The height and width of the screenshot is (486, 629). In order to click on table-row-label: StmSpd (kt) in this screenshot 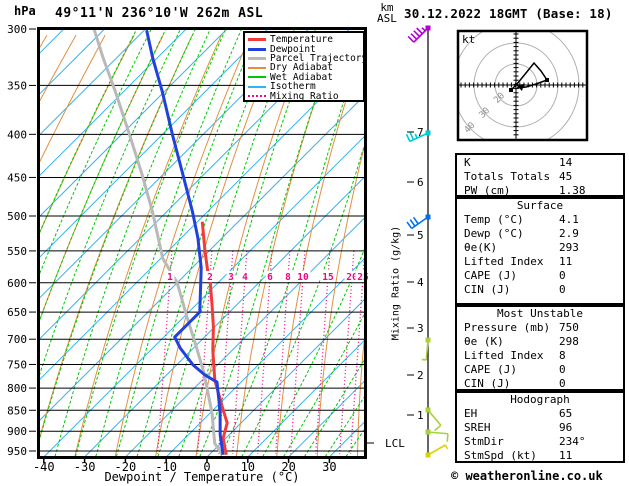, I will do `click(500, 455)`.